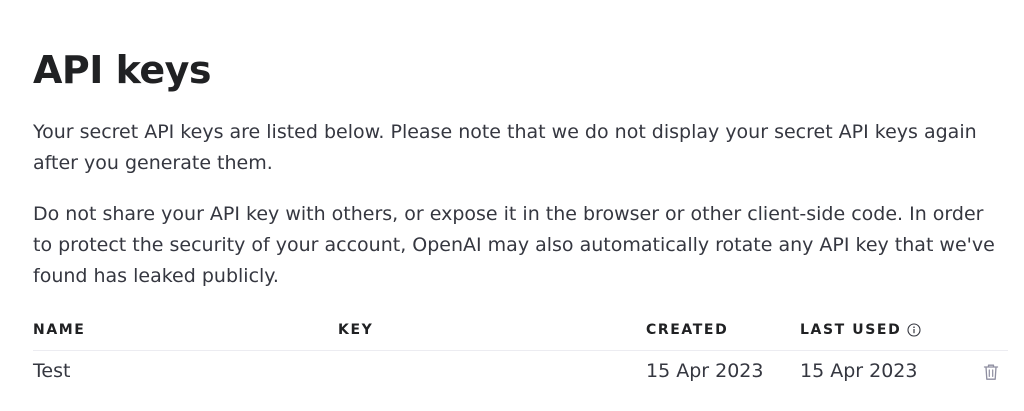  I want to click on page-title: API keys, so click(122, 70).